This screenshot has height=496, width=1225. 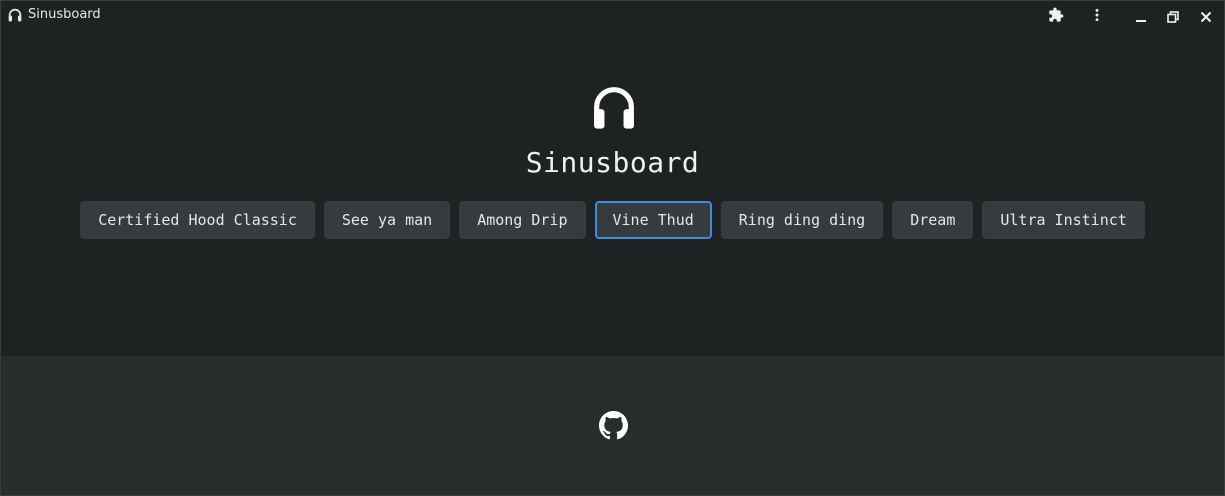 I want to click on menu-button, so click(x=1097, y=17).